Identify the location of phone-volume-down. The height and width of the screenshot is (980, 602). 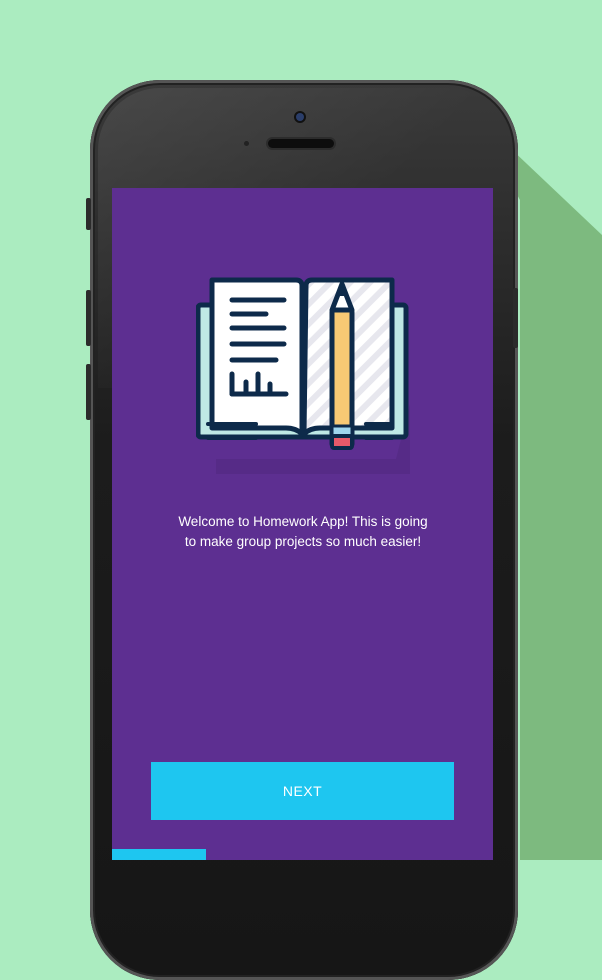
(88, 392).